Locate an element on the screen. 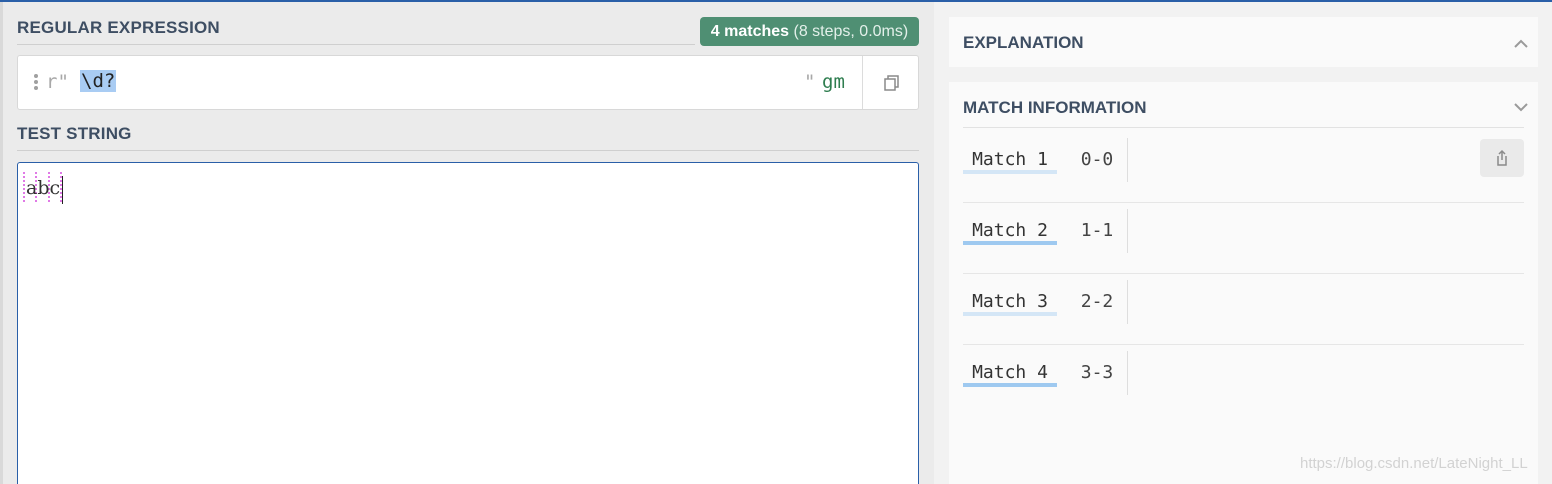 The width and height of the screenshot is (1552, 484). match-row: Match 3 2-2 is located at coordinates (1243, 309).